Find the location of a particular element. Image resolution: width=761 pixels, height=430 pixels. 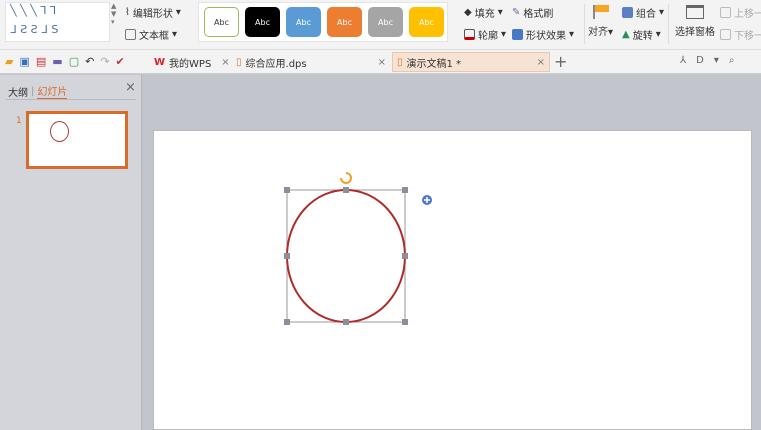

resize-handles is located at coordinates (346, 256).